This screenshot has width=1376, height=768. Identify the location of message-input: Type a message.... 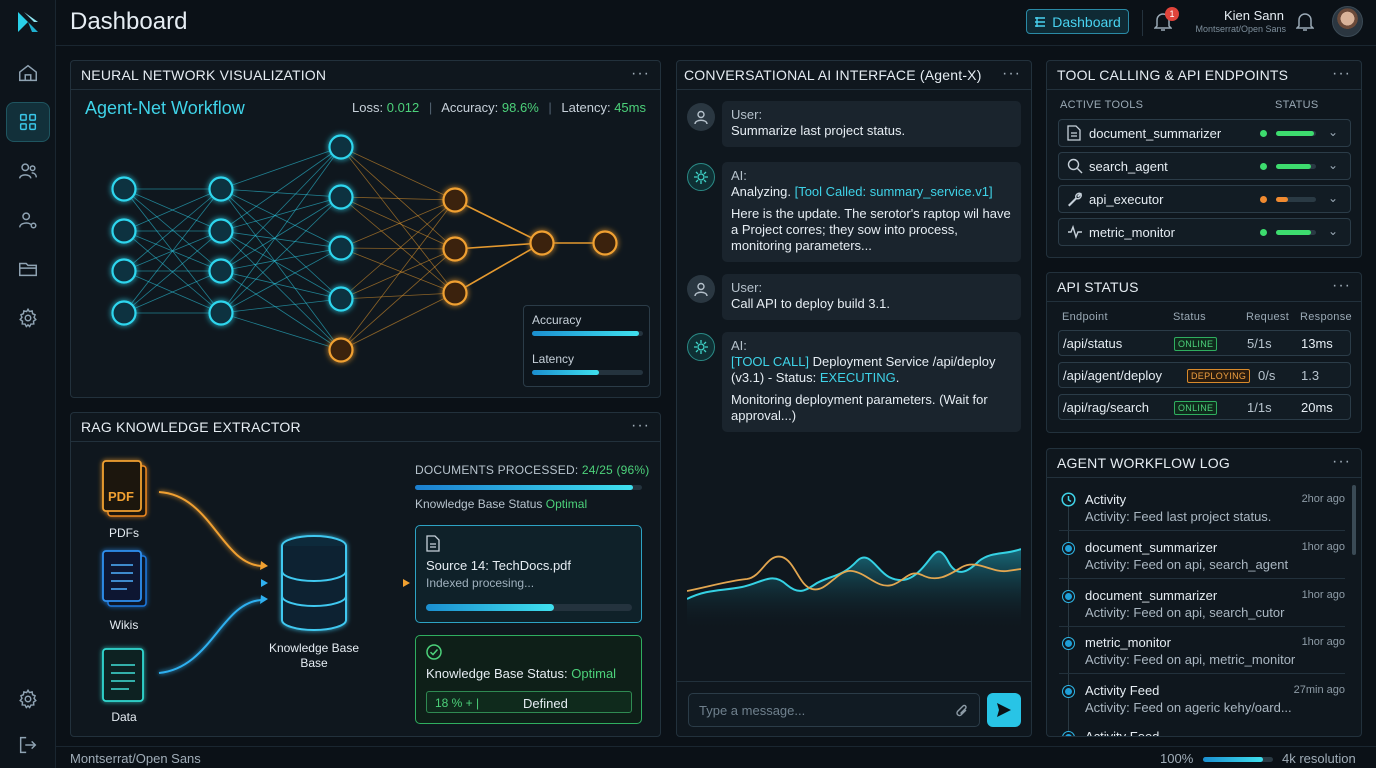
(834, 710).